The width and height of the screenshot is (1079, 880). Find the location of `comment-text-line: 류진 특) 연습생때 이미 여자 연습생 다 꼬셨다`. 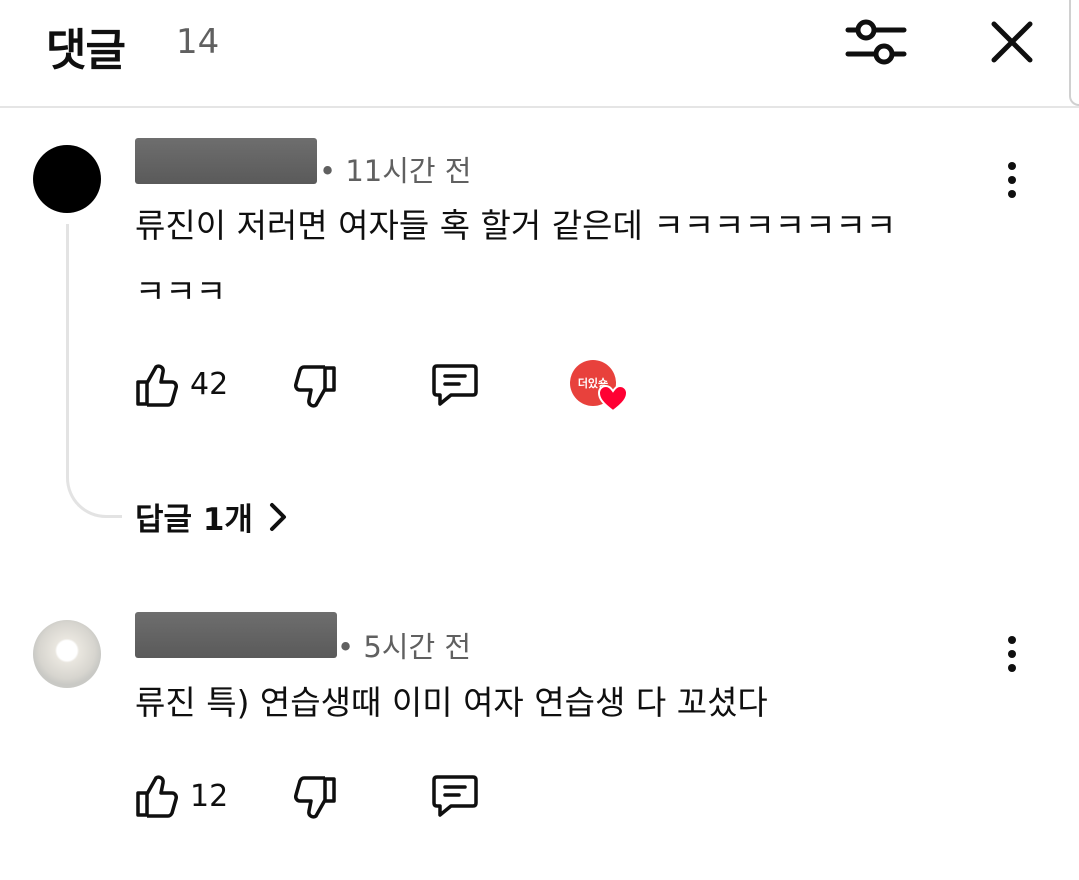

comment-text-line: 류진 특) 연습생때 이미 여자 연습생 다 꼬셨다 is located at coordinates (451, 702).